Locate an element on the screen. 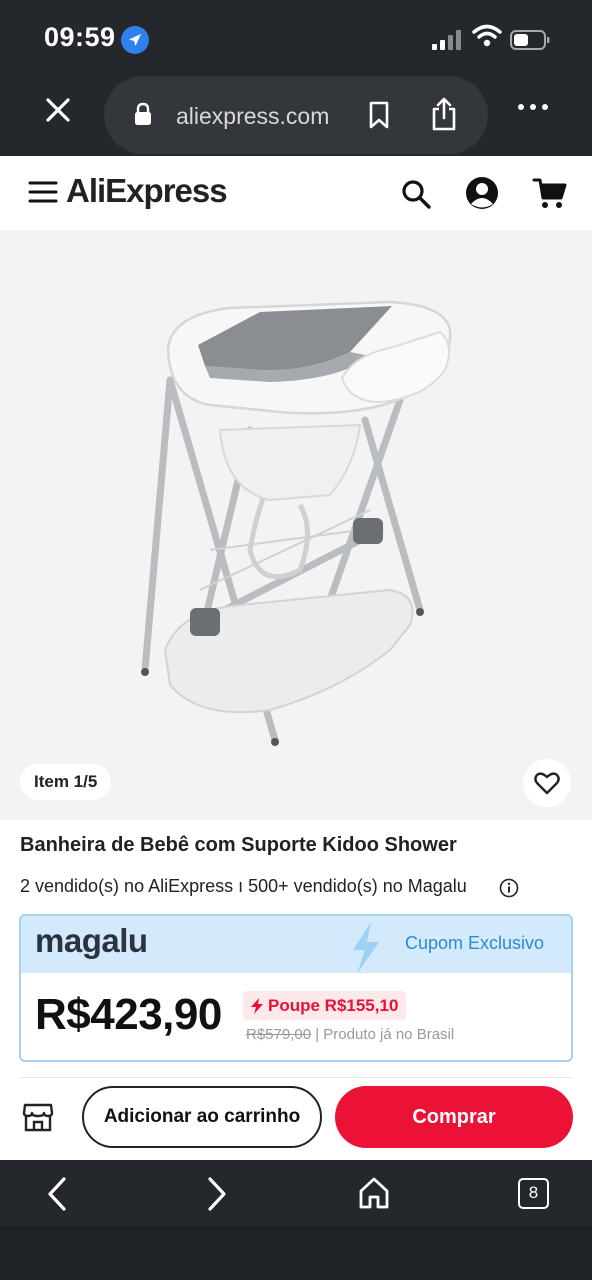  cellular-signal-icon is located at coordinates (448, 40).